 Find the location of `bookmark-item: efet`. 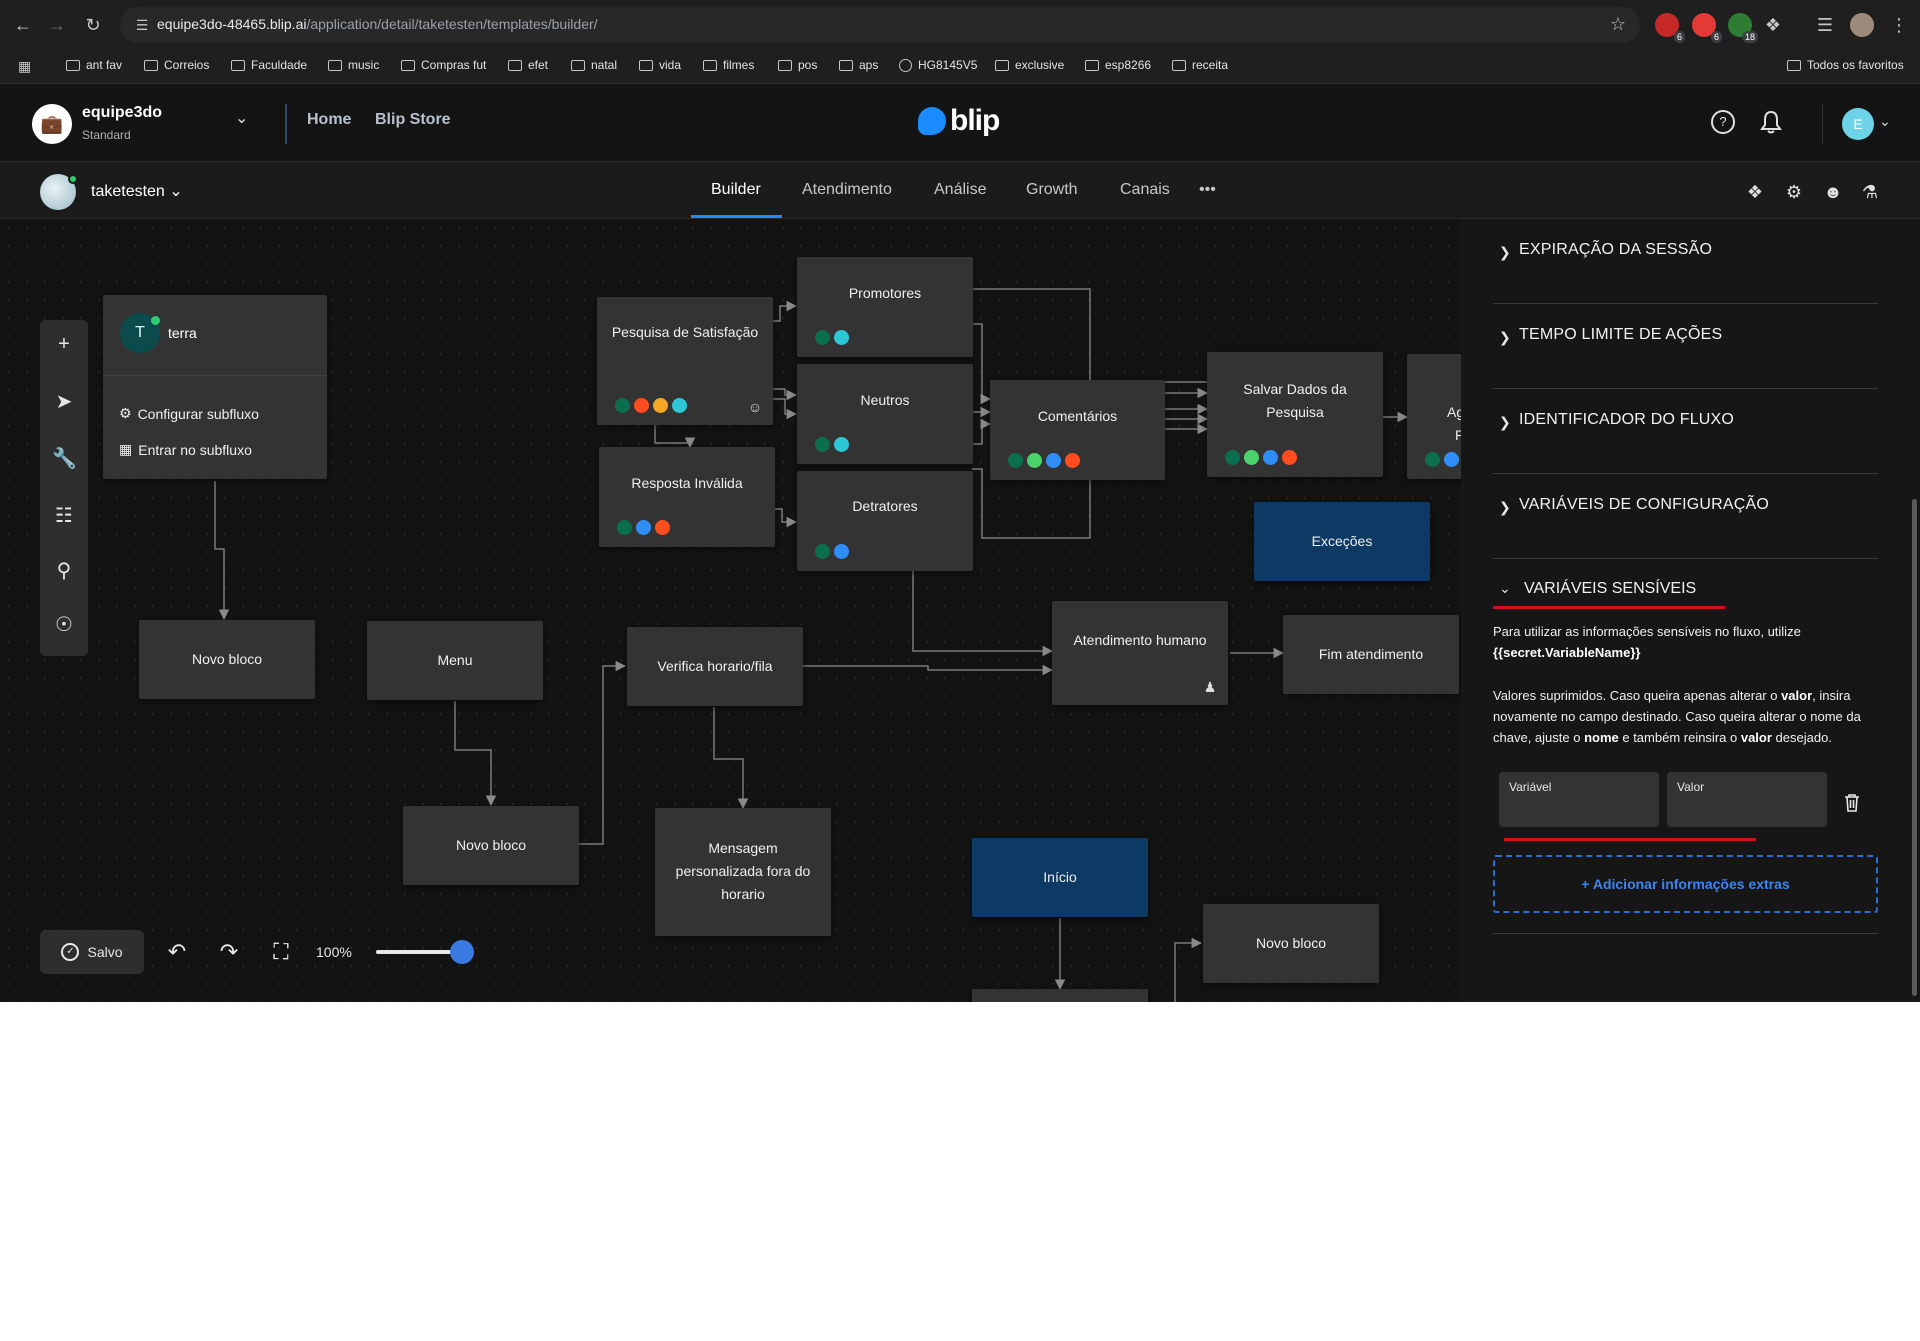

bookmark-item: efet is located at coordinates (528, 65).